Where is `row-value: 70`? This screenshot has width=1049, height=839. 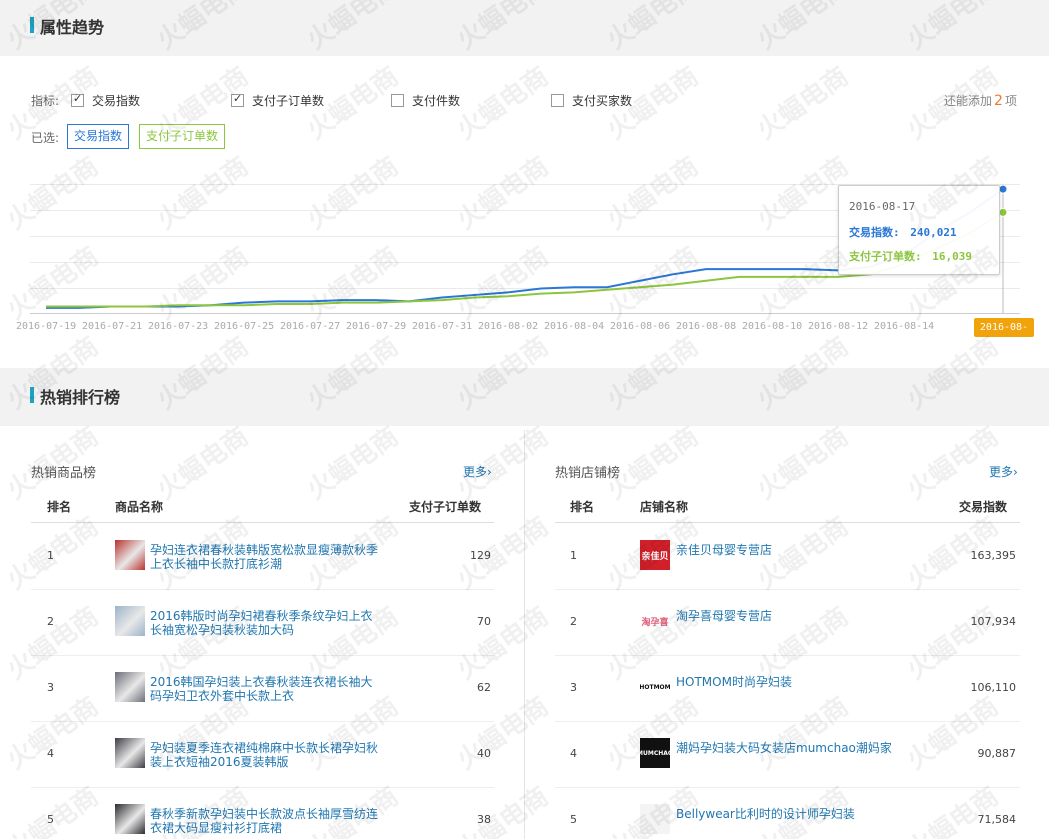
row-value: 70 is located at coordinates (484, 621).